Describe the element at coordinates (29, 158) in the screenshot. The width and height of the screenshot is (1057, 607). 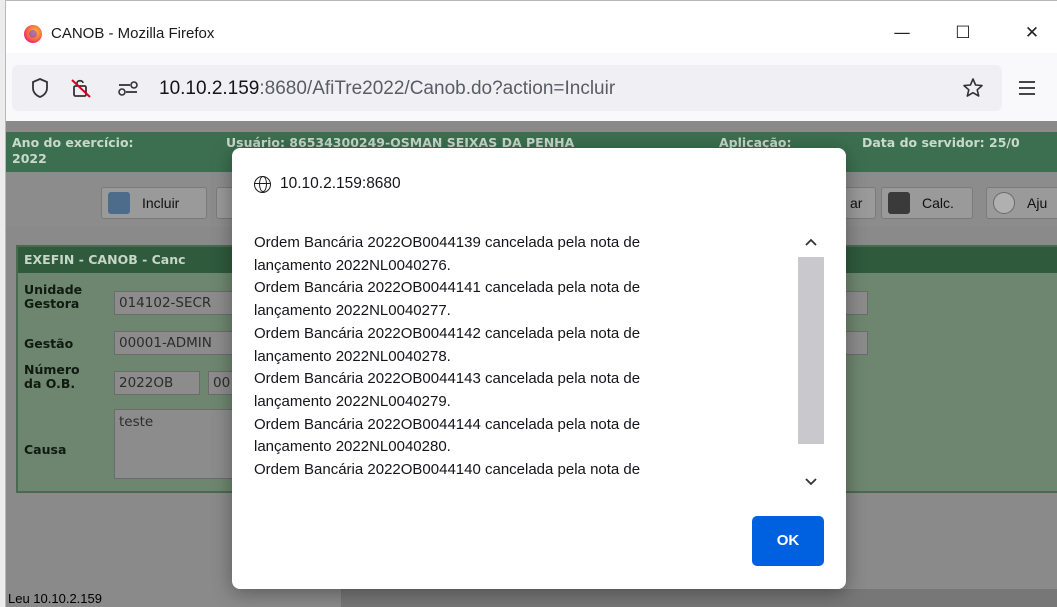
I see `exercicio-value: 2022` at that location.